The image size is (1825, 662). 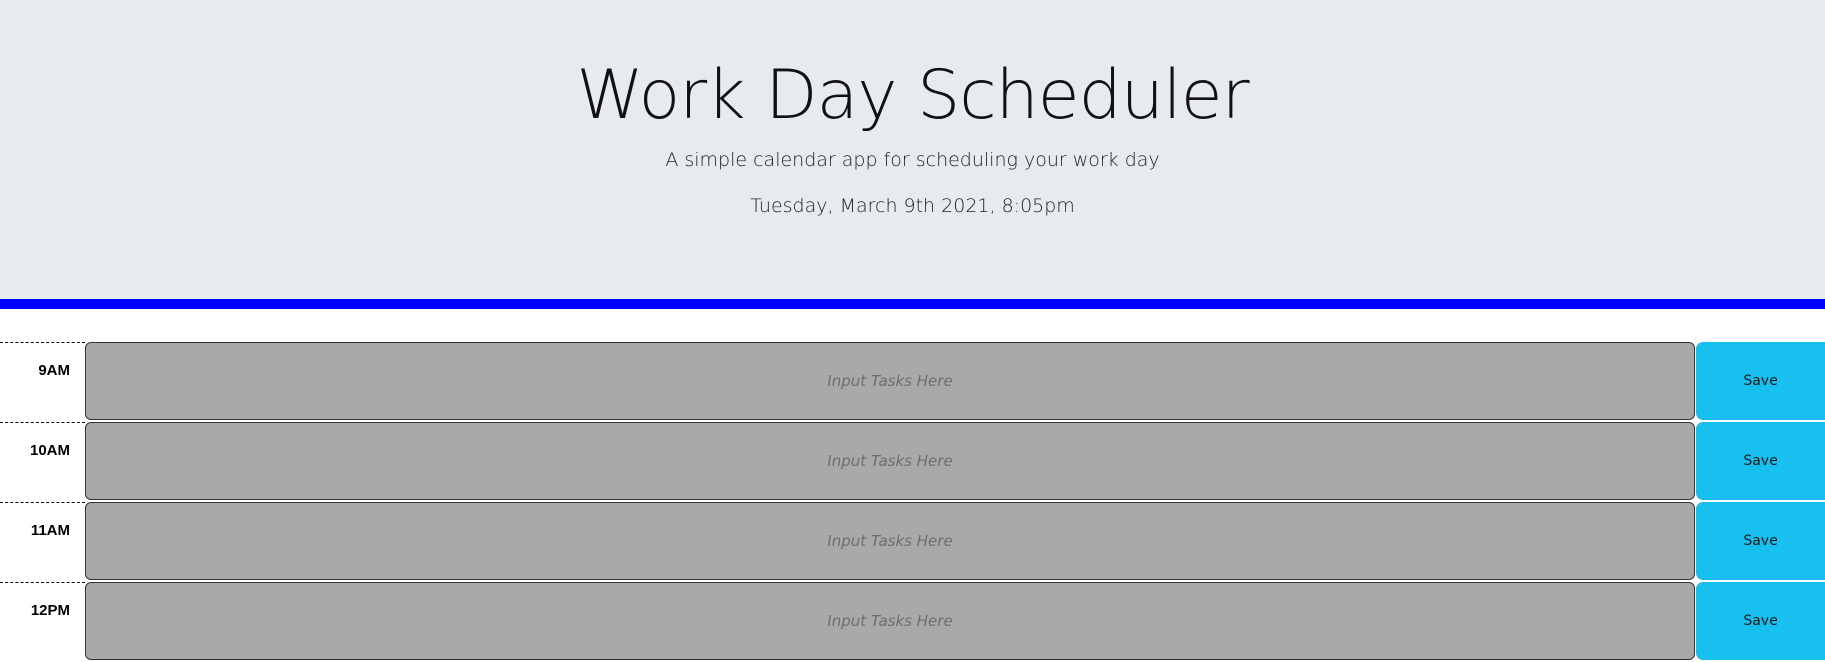 I want to click on hour-label: 11AM, so click(x=42, y=542).